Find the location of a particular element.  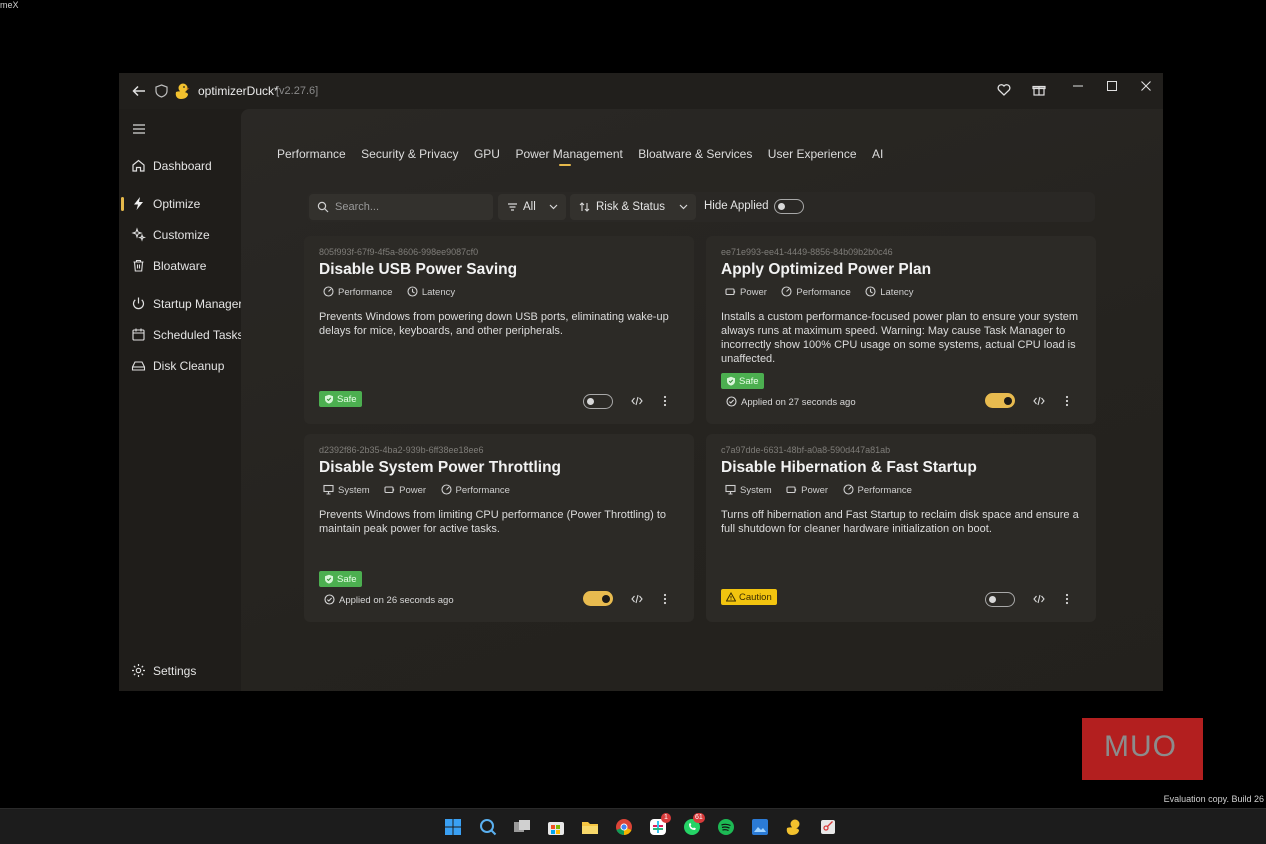

sort-dropdown: Risk & Status is located at coordinates (633, 207).